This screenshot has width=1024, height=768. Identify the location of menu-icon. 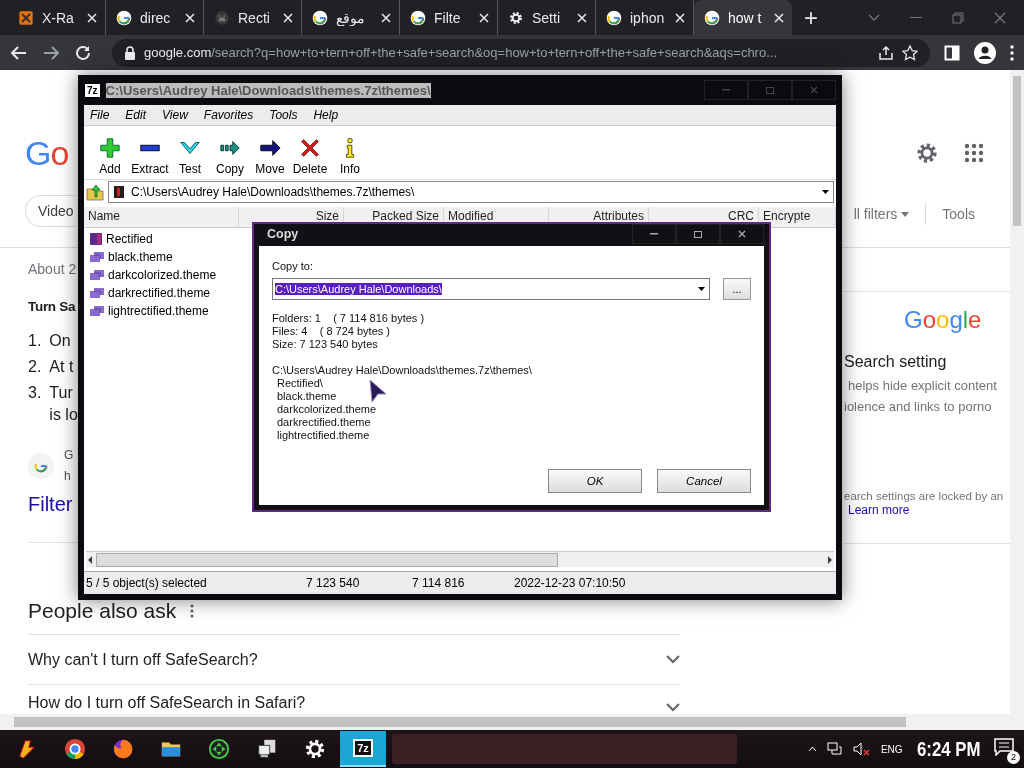
(1012, 52).